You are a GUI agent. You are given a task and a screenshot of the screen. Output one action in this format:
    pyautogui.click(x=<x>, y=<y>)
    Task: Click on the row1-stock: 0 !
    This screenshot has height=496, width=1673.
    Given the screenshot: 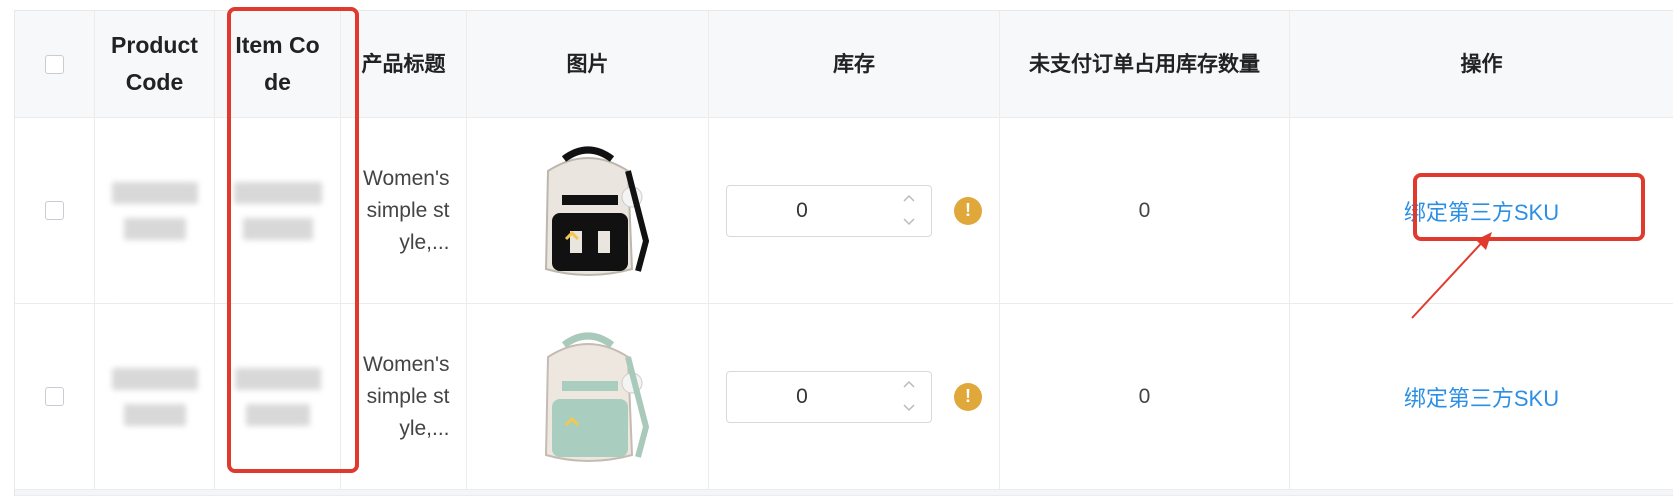 What is the action you would take?
    pyautogui.click(x=854, y=211)
    